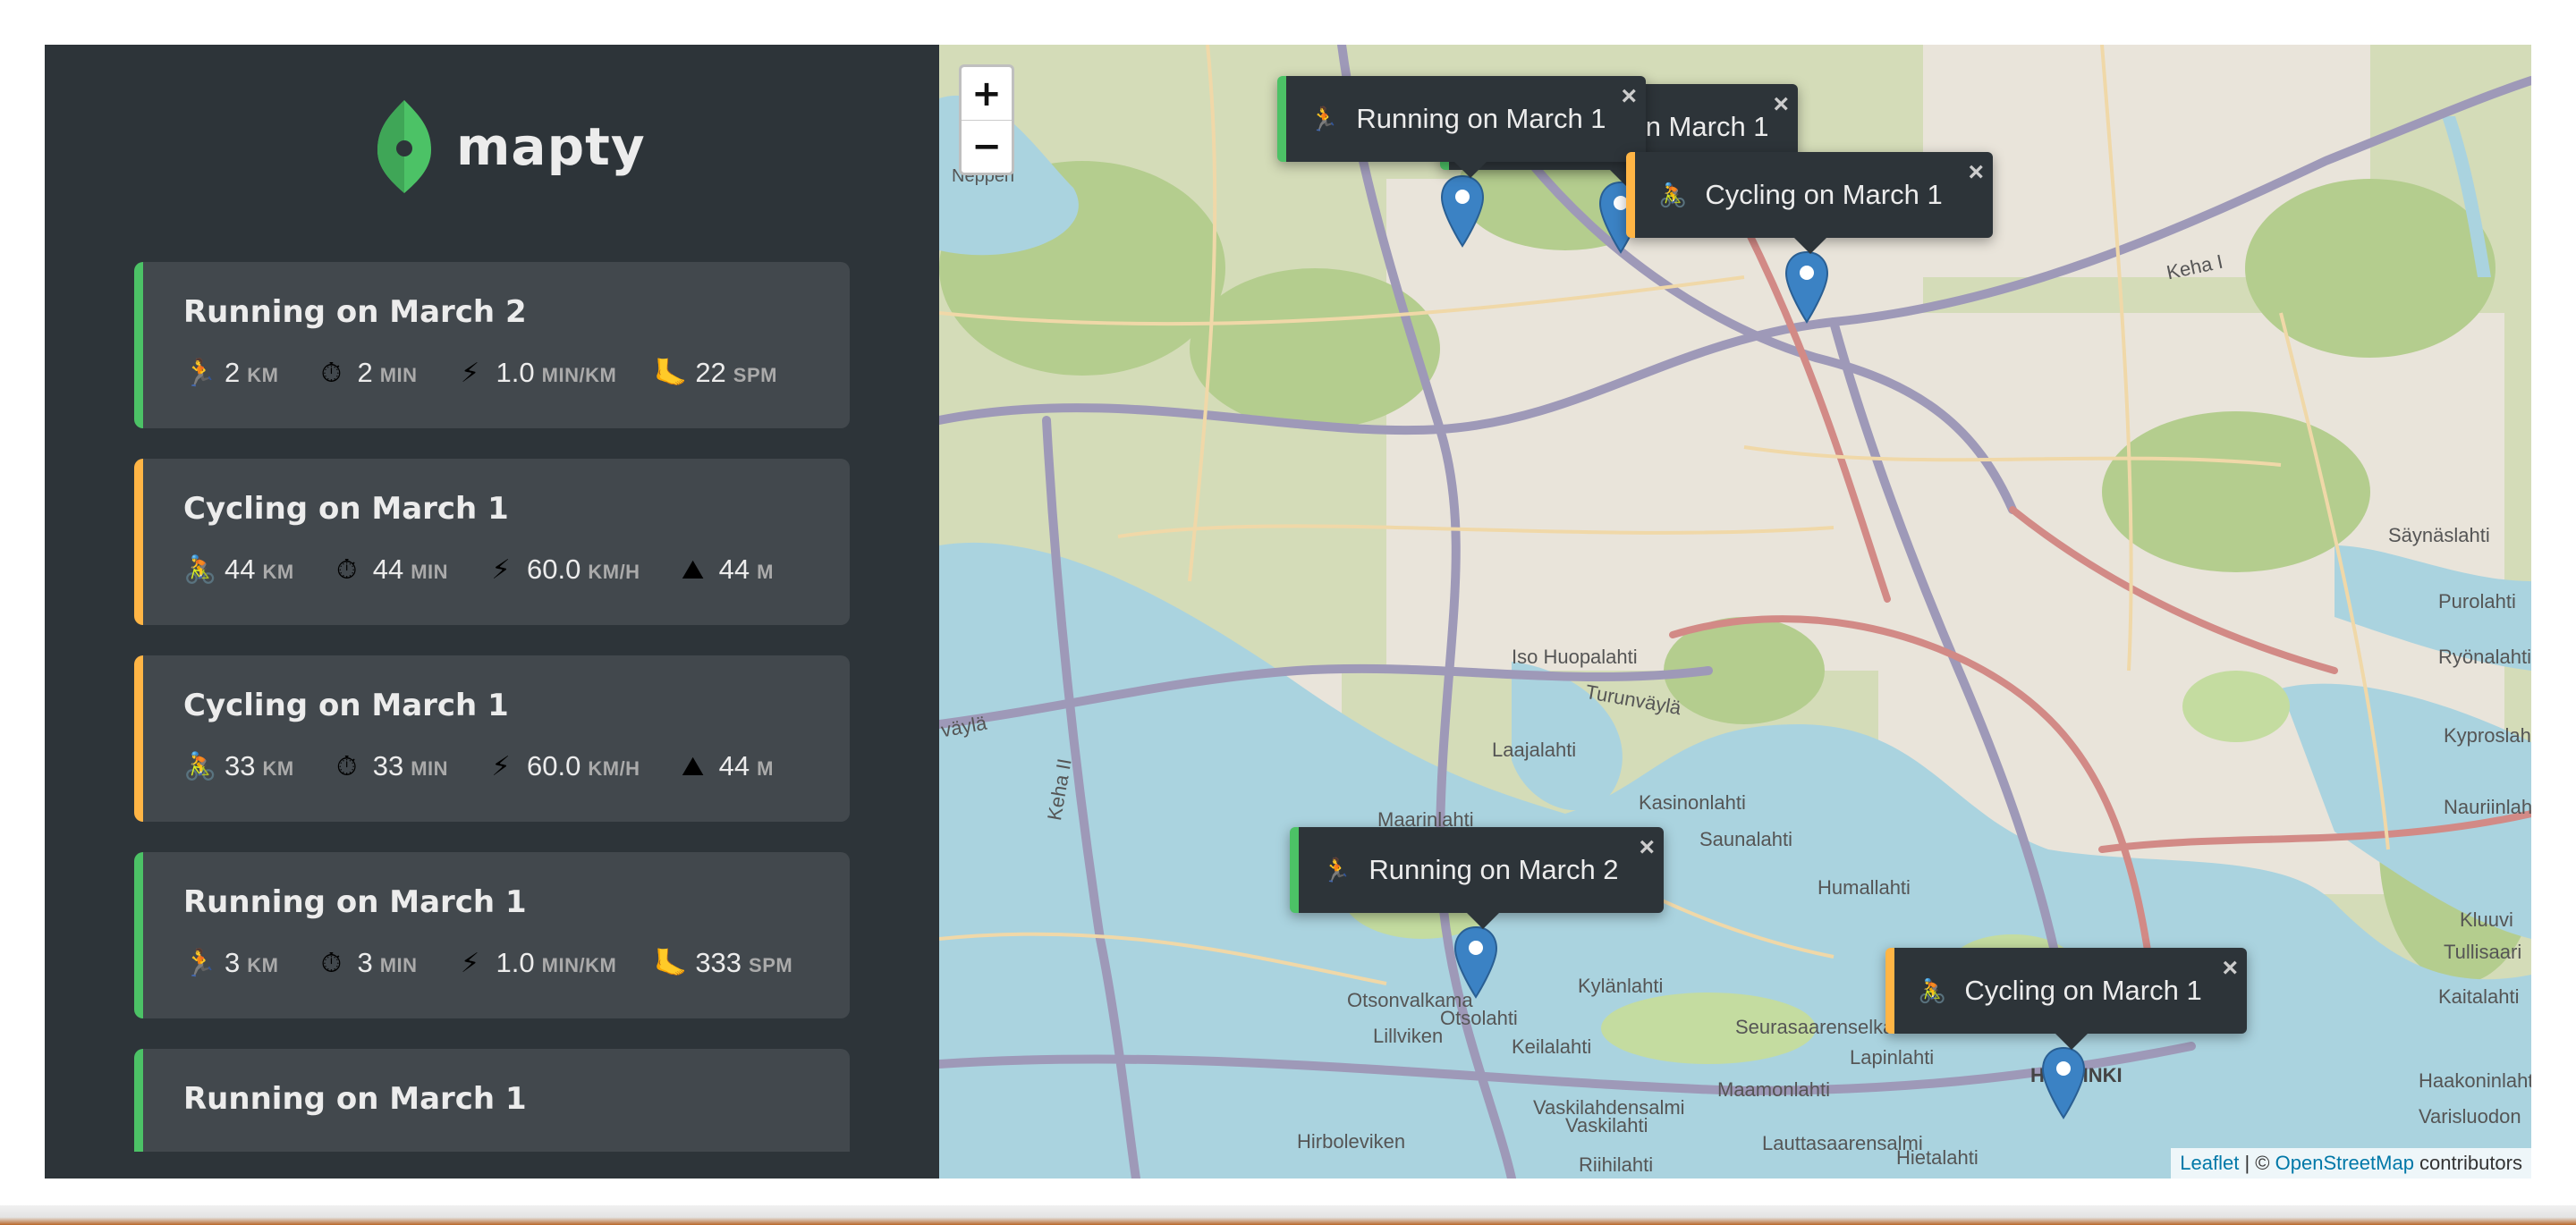 Image resolution: width=2576 pixels, height=1225 pixels. Describe the element at coordinates (1892, 1057) in the screenshot. I see `map-label: Lapinlahti` at that location.